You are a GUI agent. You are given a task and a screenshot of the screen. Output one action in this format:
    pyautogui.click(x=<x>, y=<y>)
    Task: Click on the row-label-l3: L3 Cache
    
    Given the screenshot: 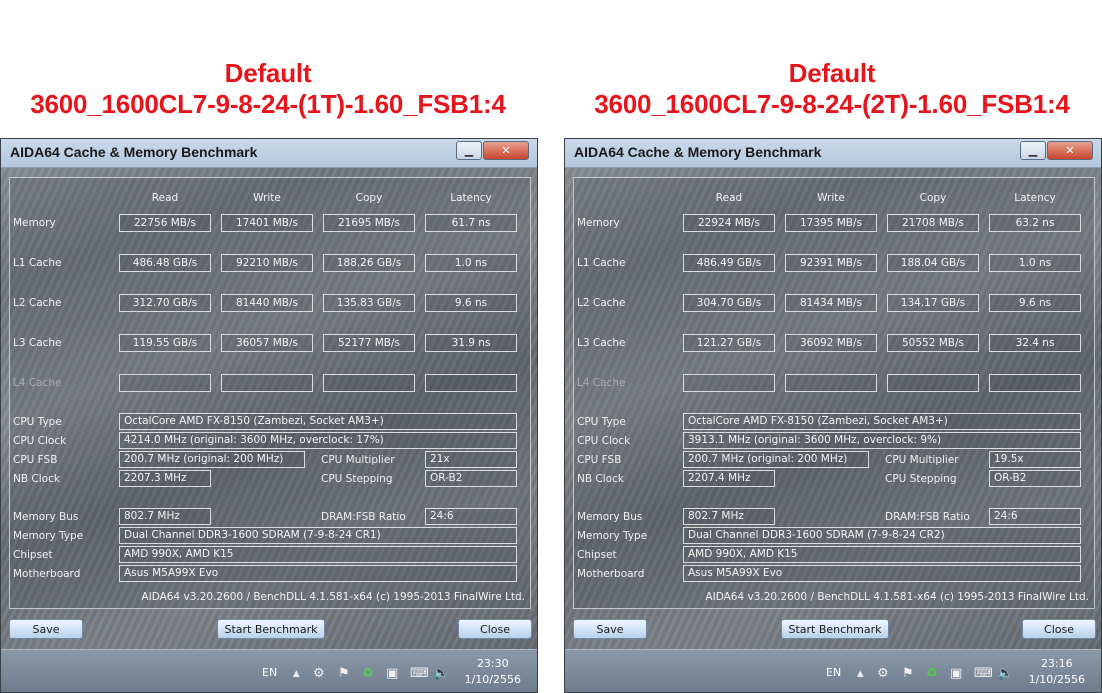 What is the action you would take?
    pyautogui.click(x=37, y=343)
    